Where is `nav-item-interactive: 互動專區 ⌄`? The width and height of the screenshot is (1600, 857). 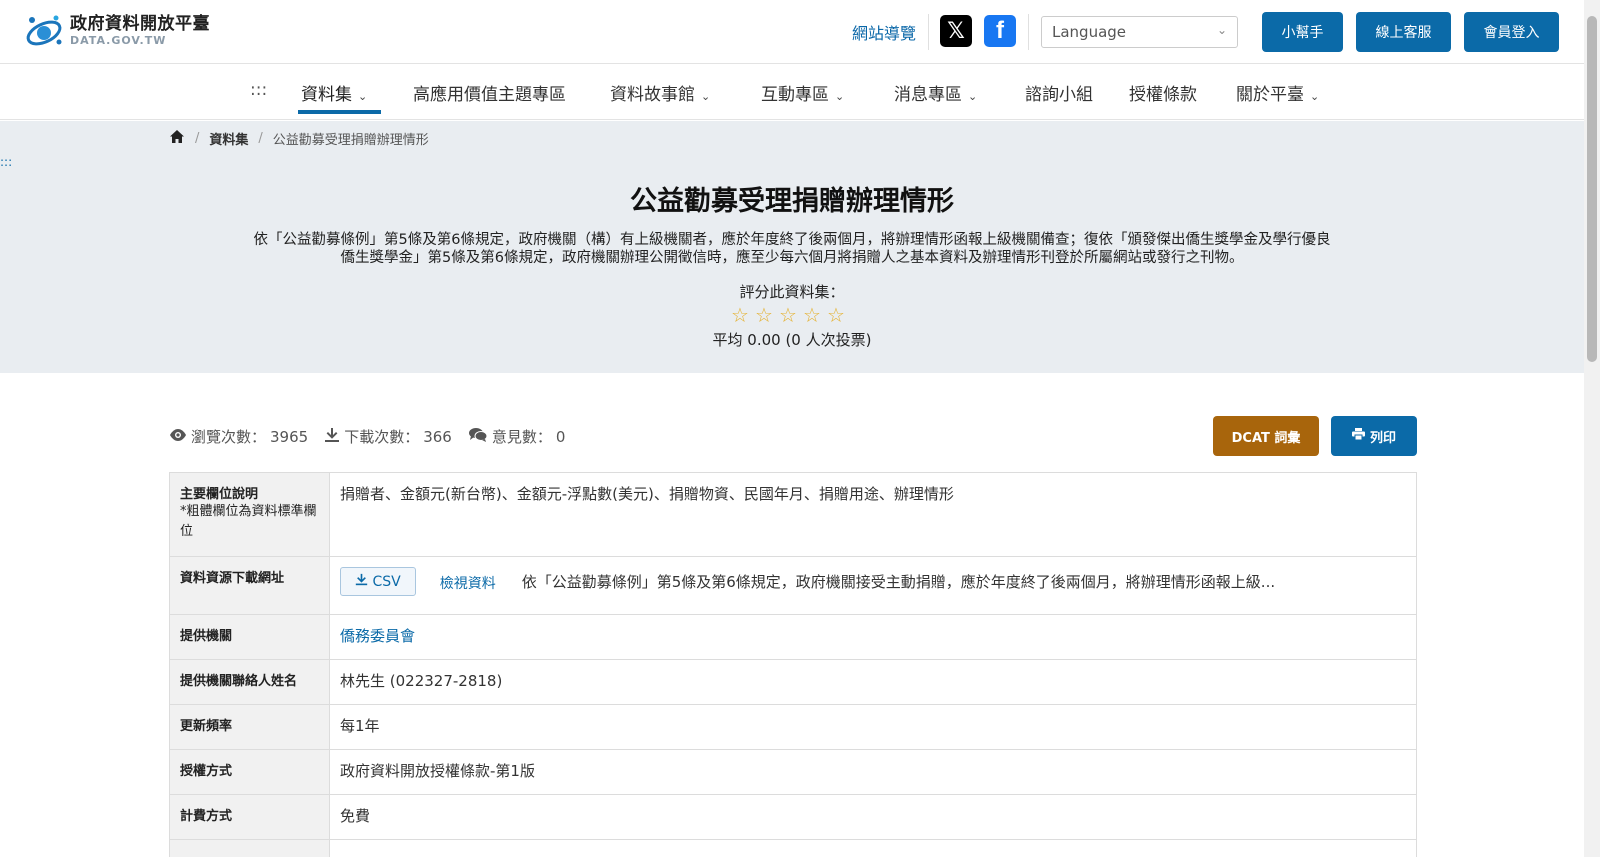 nav-item-interactive: 互動專區 ⌄ is located at coordinates (802, 92).